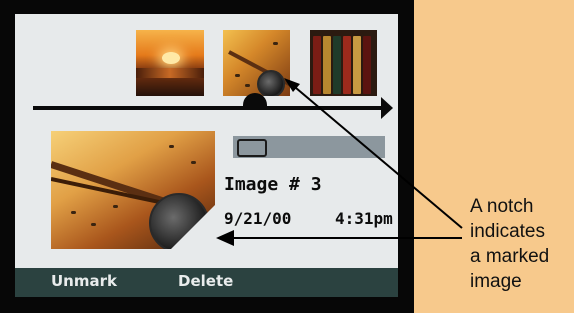 The width and height of the screenshot is (574, 313). Describe the element at coordinates (509, 244) in the screenshot. I see `callout-text: A notch indicates a marked image` at that location.